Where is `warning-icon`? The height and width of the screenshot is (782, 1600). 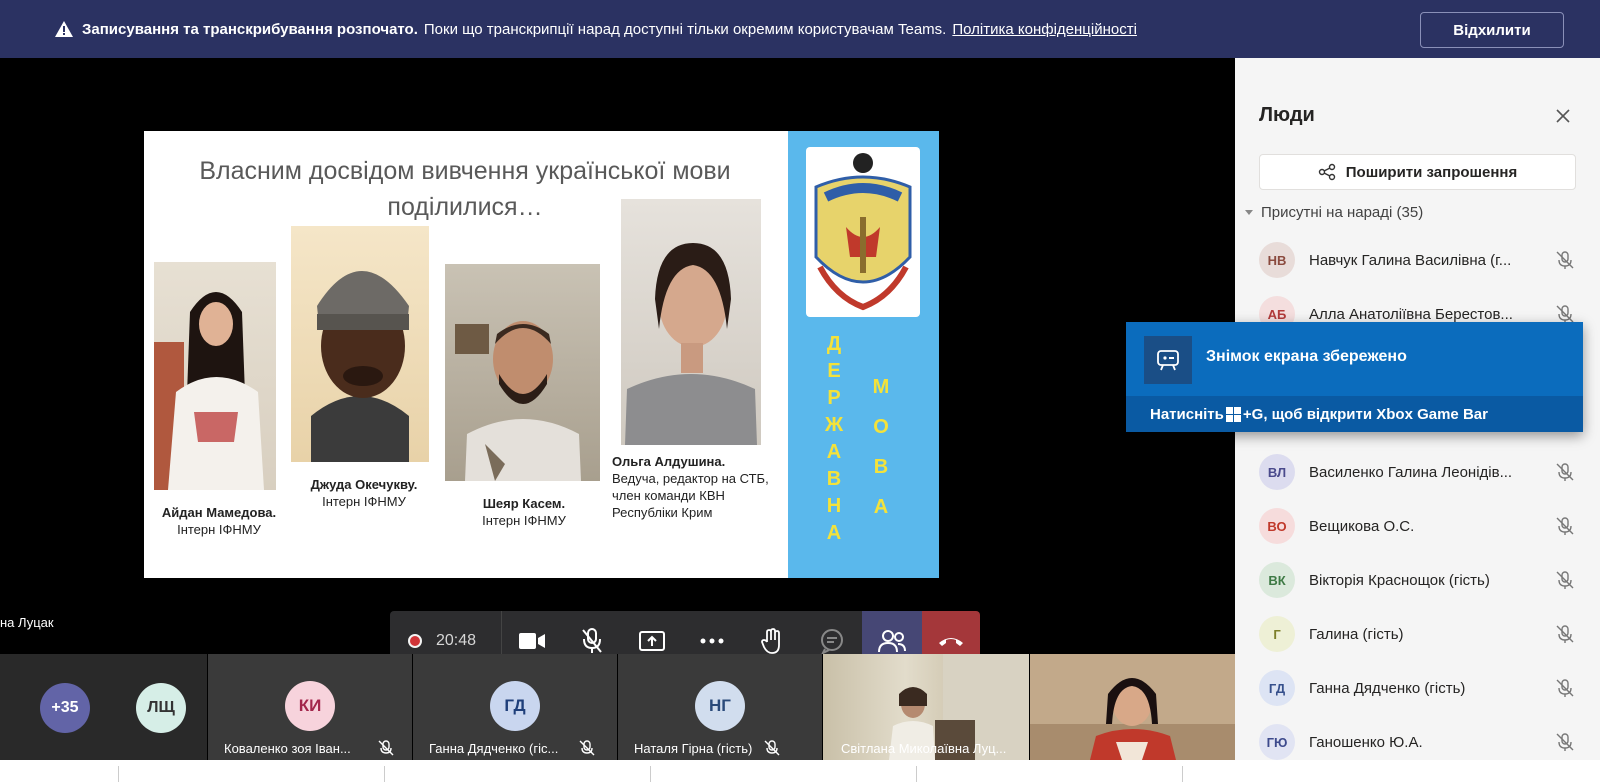 warning-icon is located at coordinates (64, 29).